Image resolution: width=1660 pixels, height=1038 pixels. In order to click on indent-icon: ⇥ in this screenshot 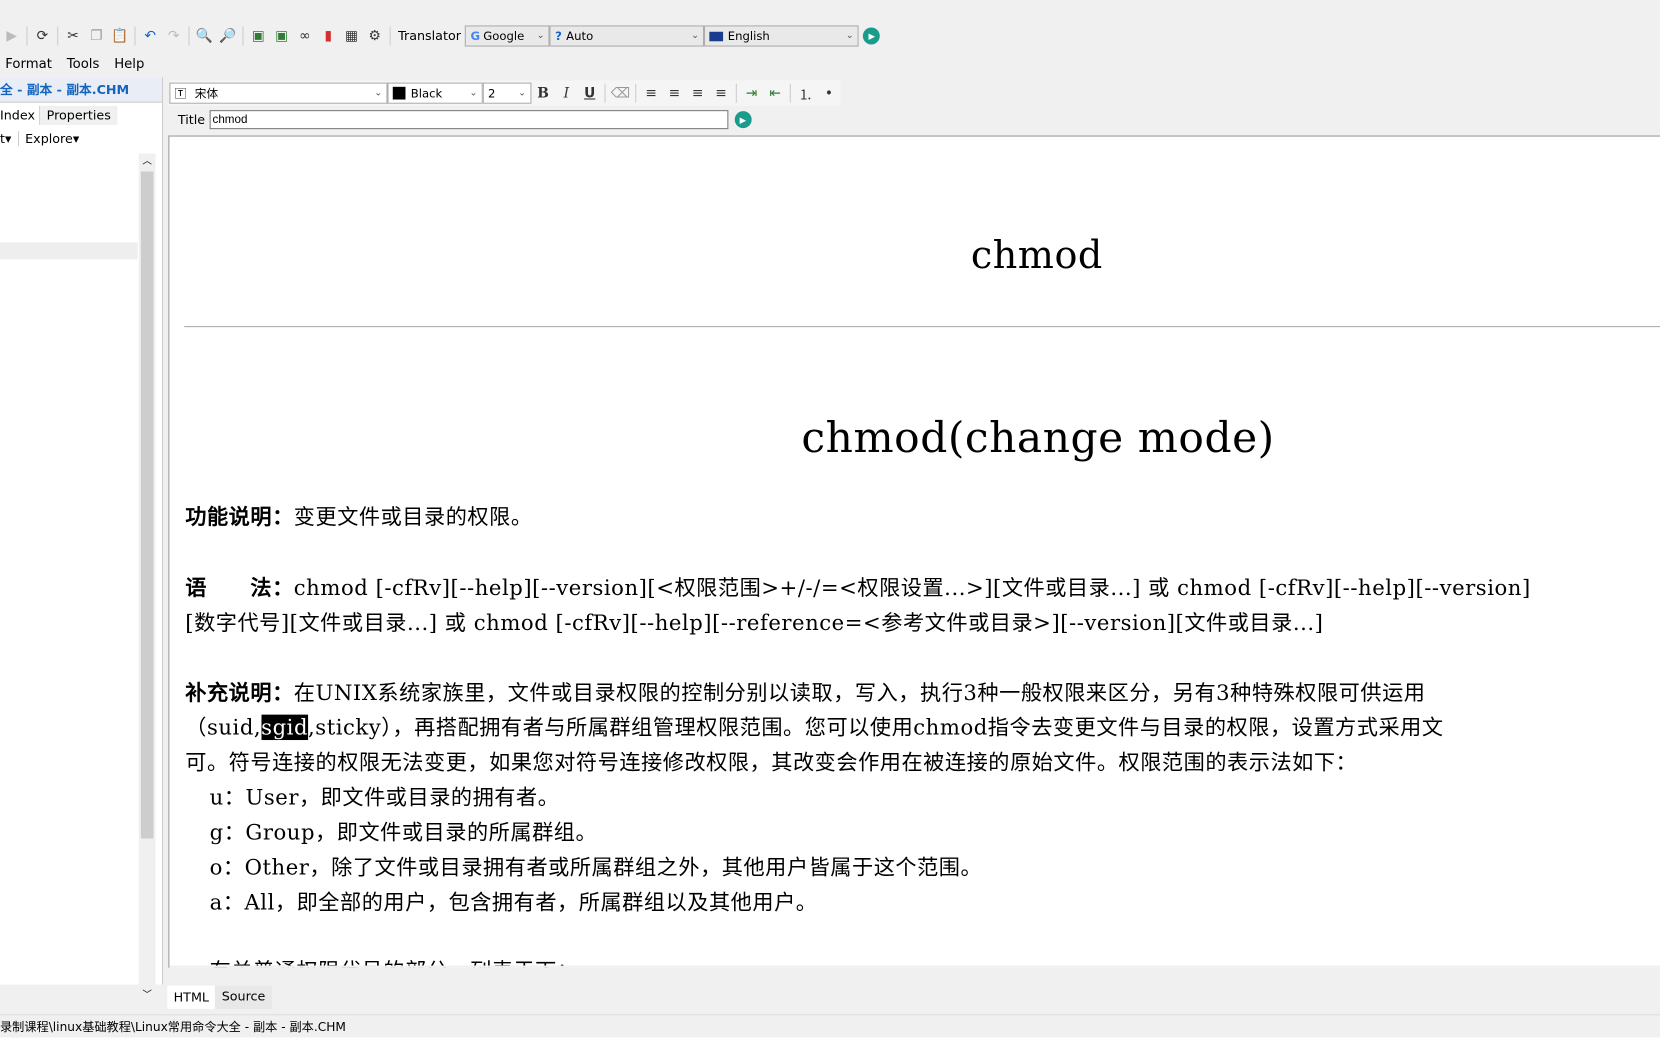, I will do `click(751, 93)`.